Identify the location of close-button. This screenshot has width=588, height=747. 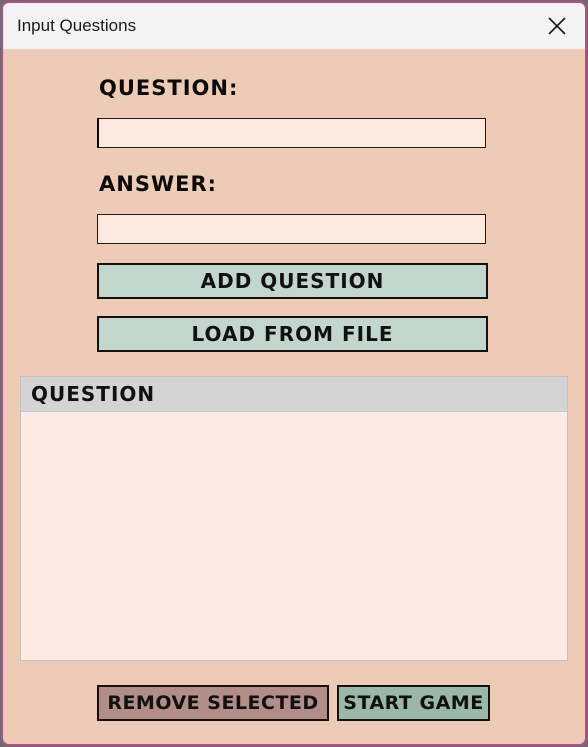
(557, 26).